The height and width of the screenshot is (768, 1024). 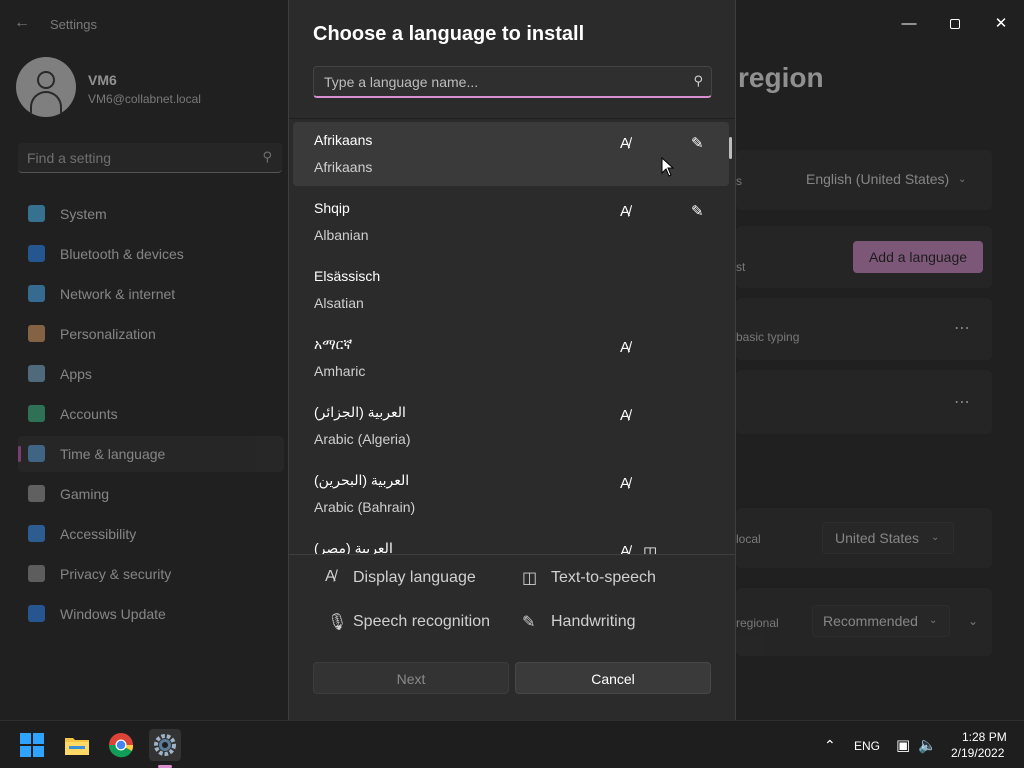 I want to click on network-icon: ▣, so click(x=903, y=745).